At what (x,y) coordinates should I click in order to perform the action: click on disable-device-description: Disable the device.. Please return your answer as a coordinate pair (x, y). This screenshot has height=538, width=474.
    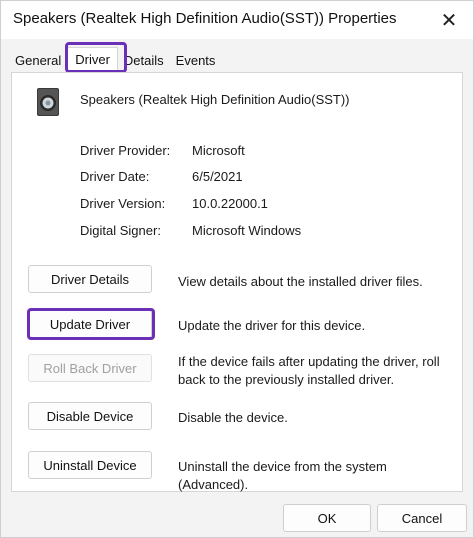
    Looking at the image, I should click on (233, 417).